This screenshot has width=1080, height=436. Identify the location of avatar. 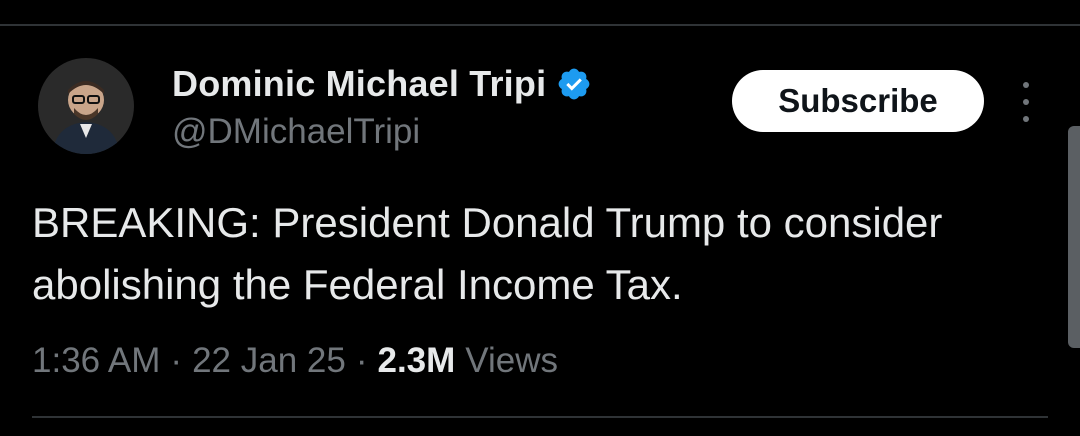
(86, 106).